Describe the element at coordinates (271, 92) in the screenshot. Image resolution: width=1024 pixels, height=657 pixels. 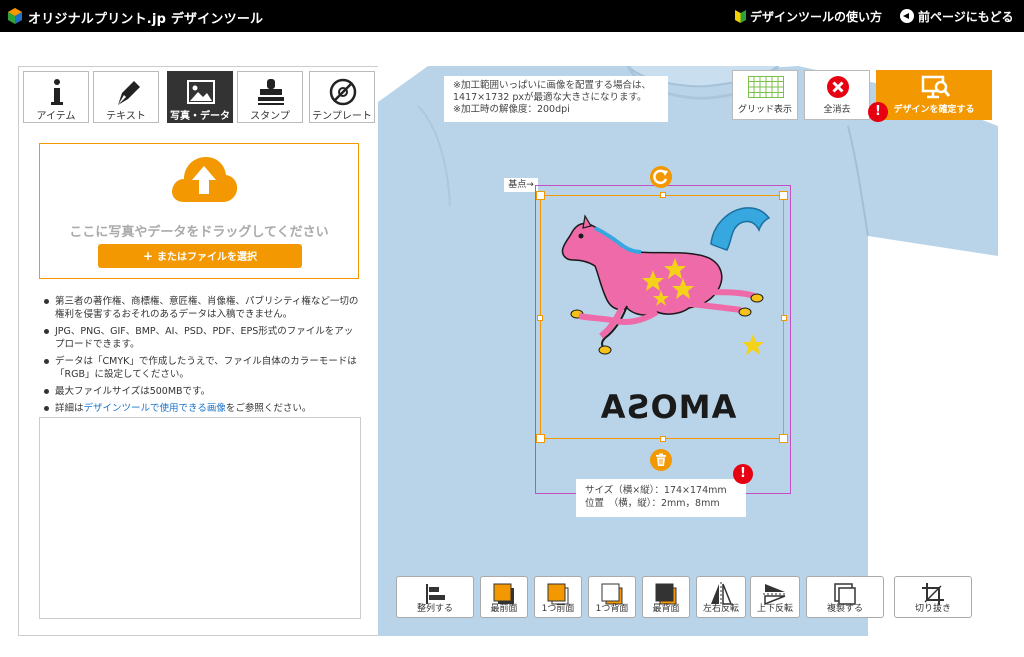
I see `stamp-icon` at that location.